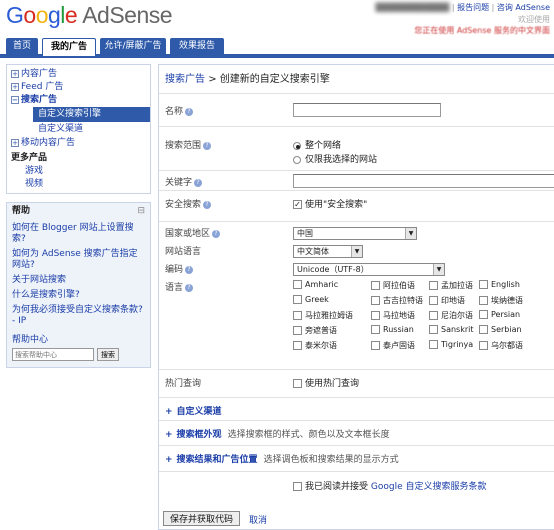  What do you see at coordinates (199, 435) in the screenshot?
I see `section-title: 搜索框外观` at bounding box center [199, 435].